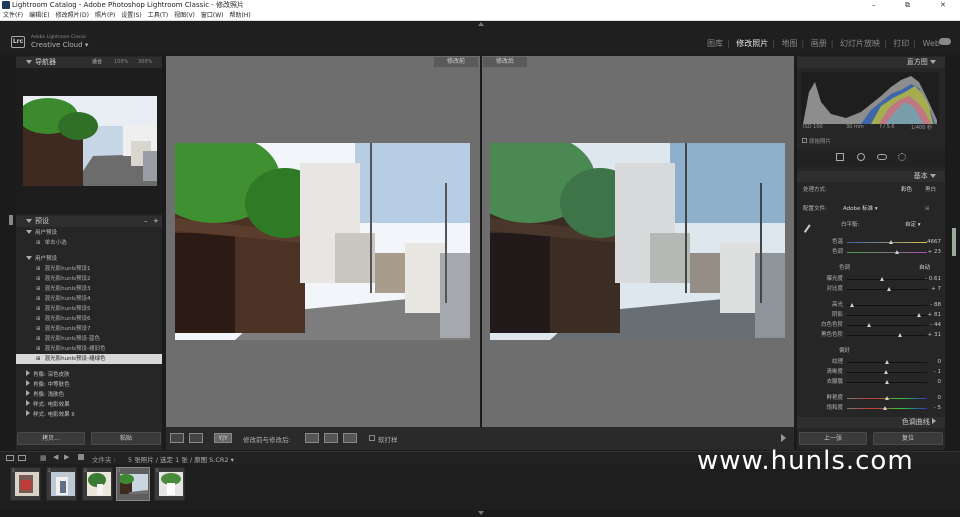 The width and height of the screenshot is (960, 517). I want to click on dehaze-value: 0, so click(940, 382).